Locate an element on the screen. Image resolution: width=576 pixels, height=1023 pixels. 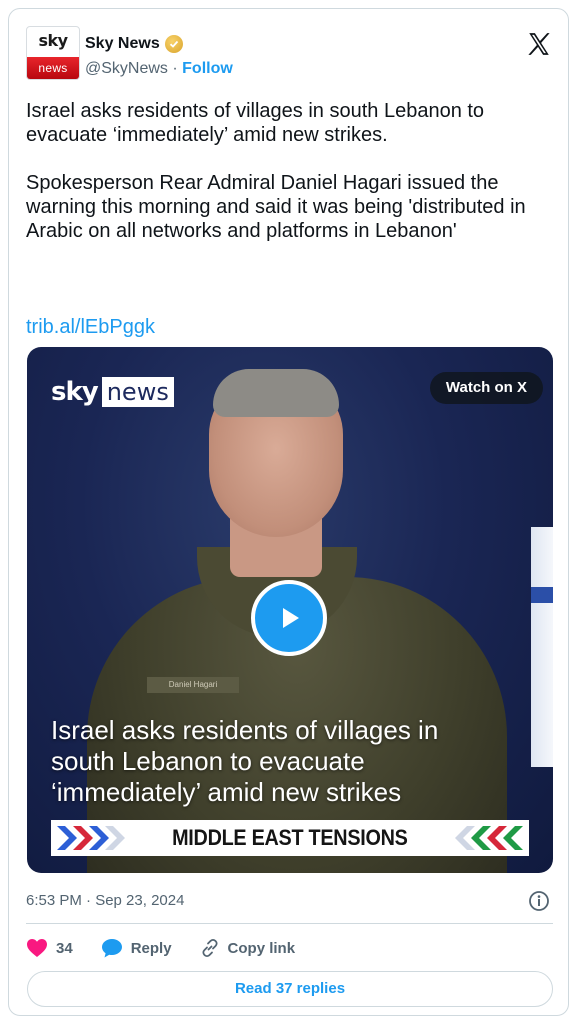
author-handle-row: @SkyNews · Follow is located at coordinates (159, 69).